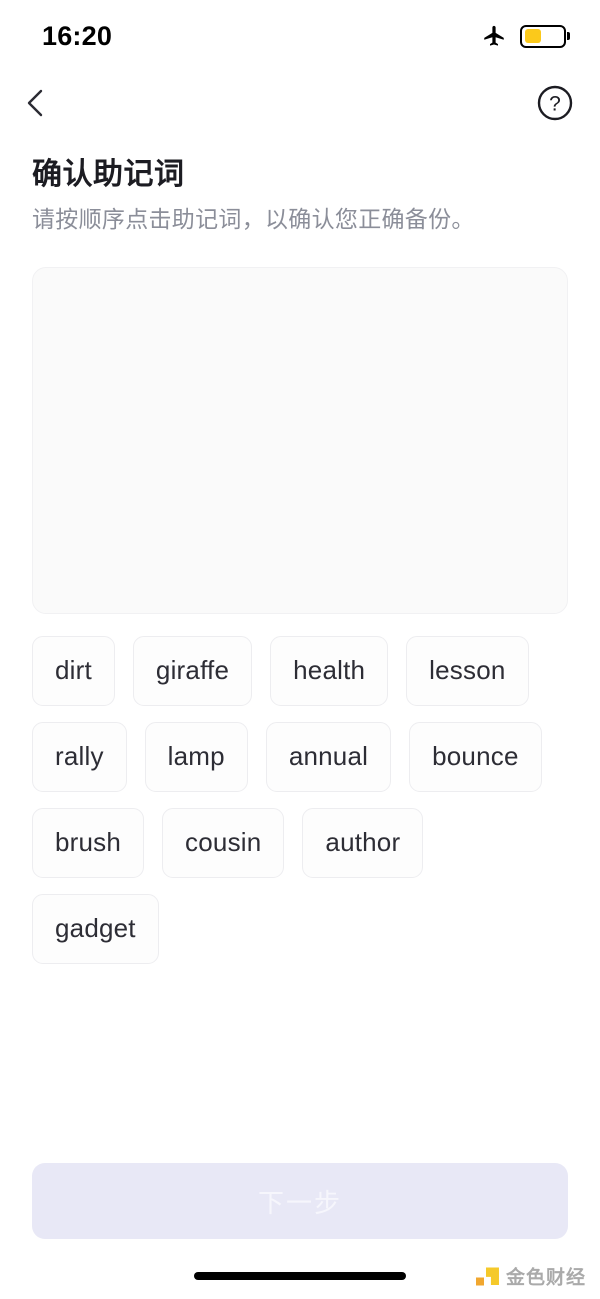  What do you see at coordinates (475, 756) in the screenshot?
I see `word-chip: bounce` at bounding box center [475, 756].